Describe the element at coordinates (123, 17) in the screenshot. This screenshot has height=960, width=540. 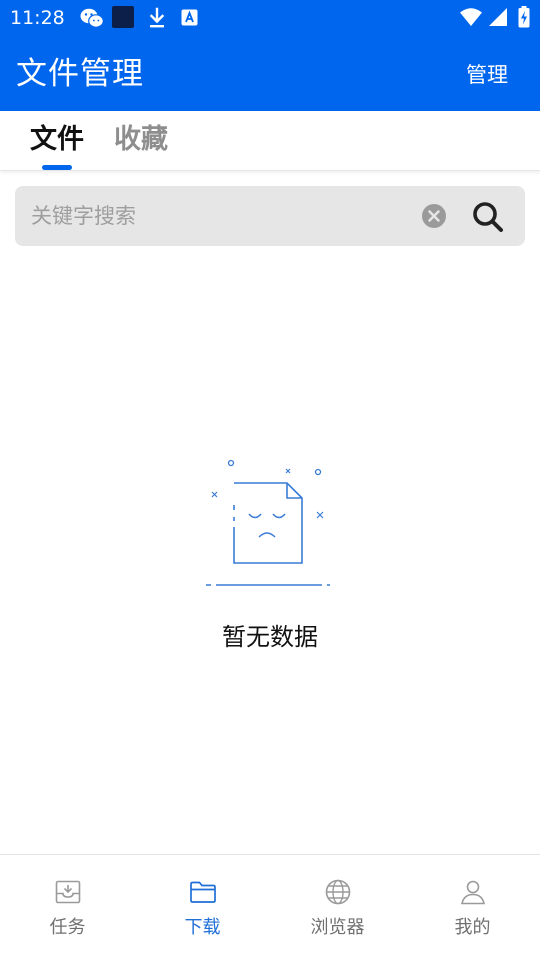
I see `square-app-icon` at that location.